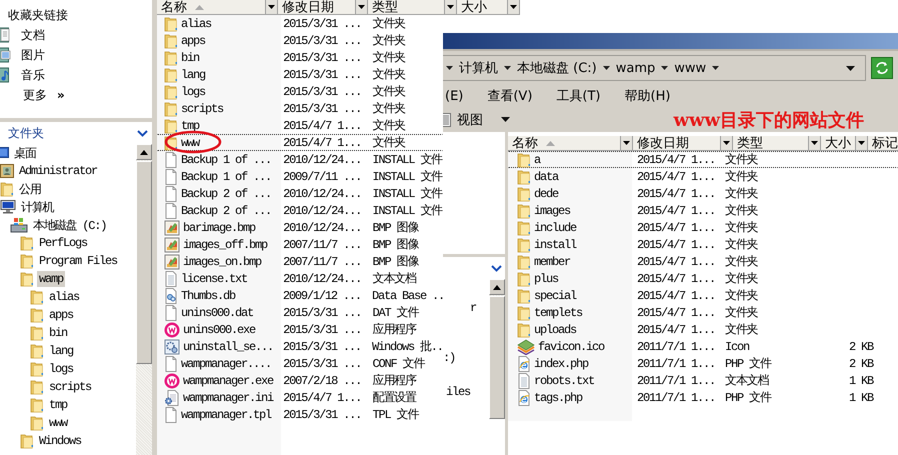  I want to click on tree-label: 本地磁盘 (C:), so click(70, 226).